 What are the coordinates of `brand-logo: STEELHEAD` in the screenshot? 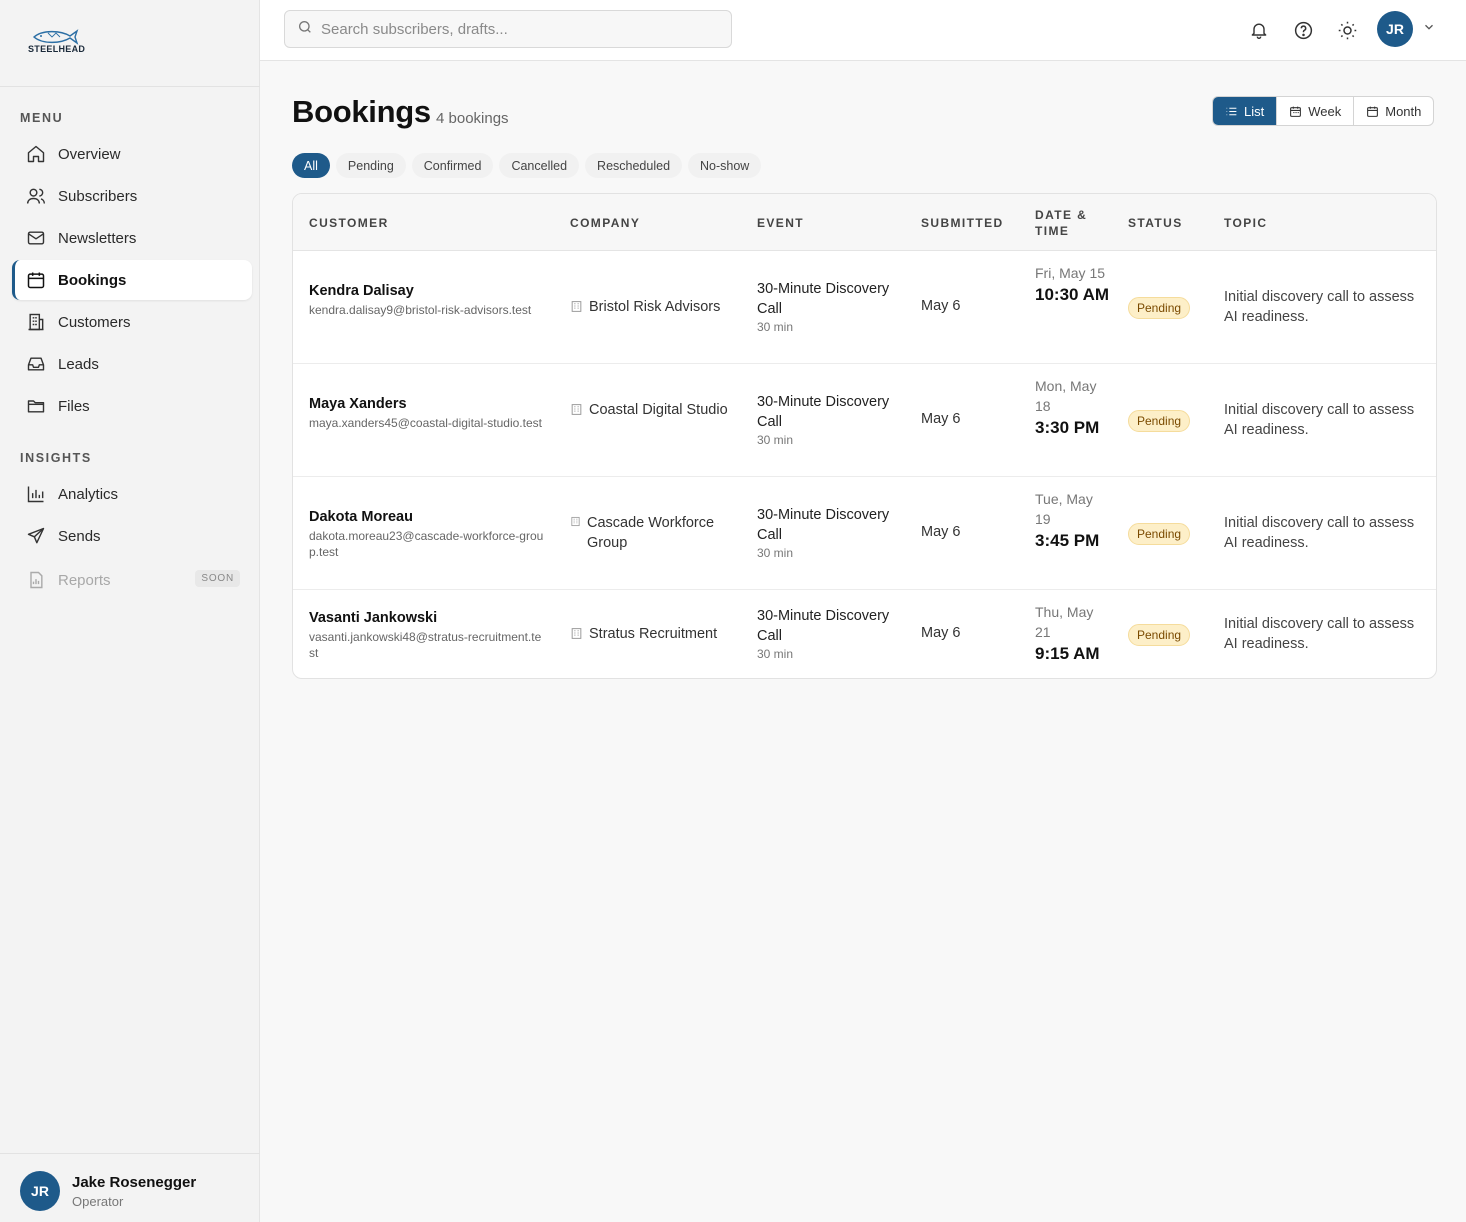 It's located at (59, 43).